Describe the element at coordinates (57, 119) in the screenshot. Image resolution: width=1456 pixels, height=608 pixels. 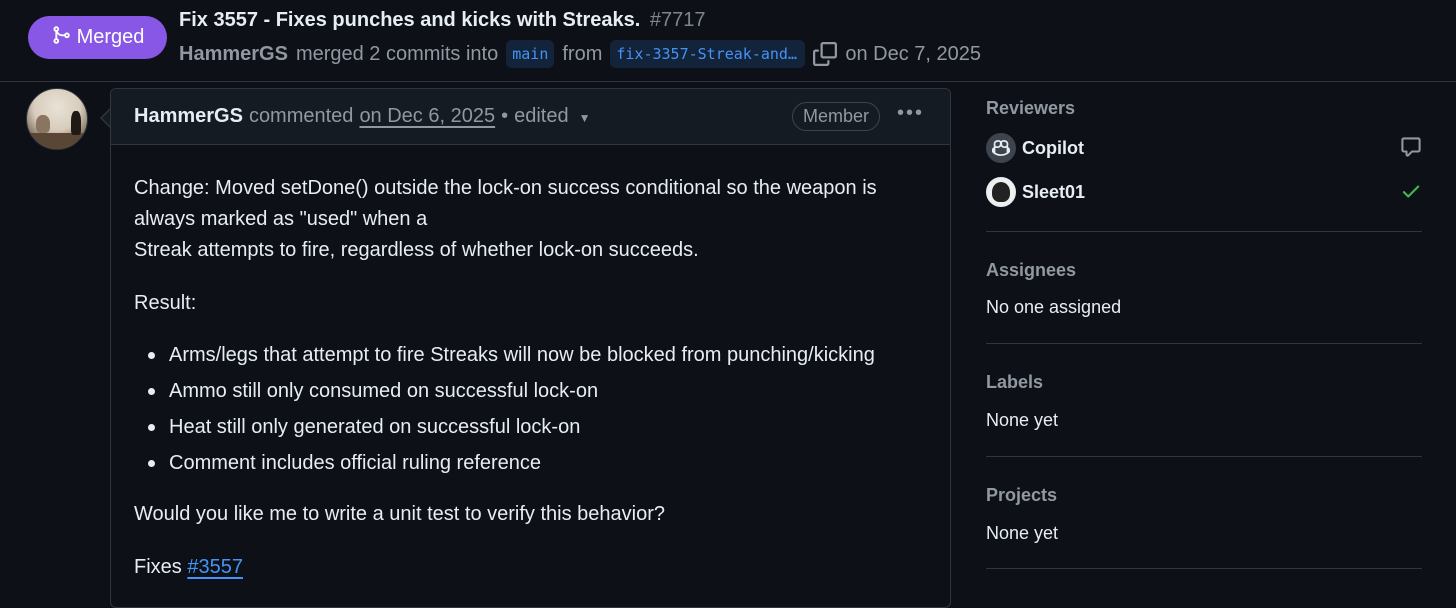
I see `comment-author-avatar` at that location.